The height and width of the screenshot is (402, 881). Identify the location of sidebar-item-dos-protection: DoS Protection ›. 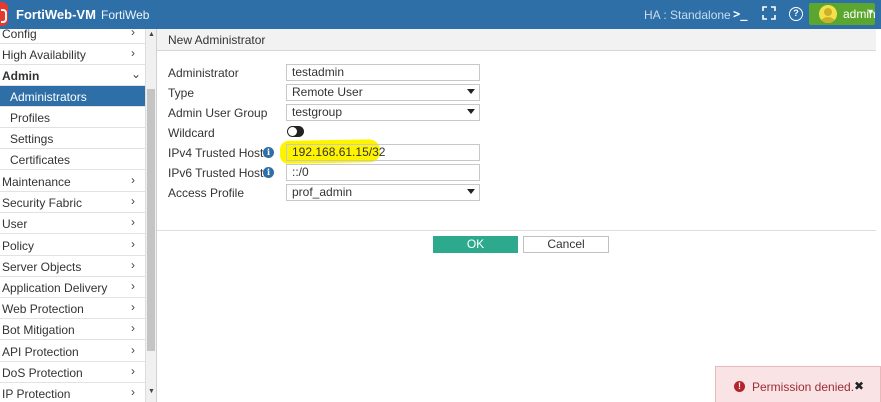
(72, 372).